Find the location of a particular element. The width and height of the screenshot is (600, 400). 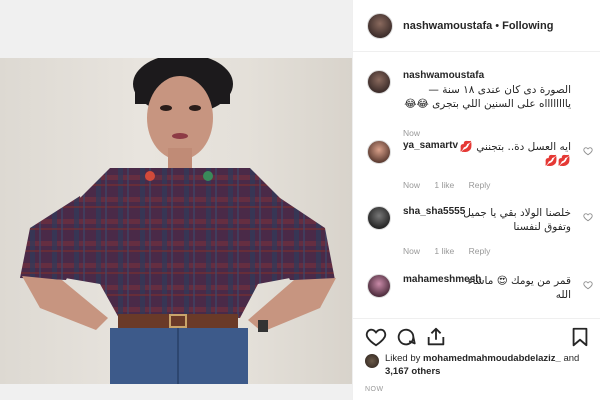

following-button: Following is located at coordinates (527, 26).